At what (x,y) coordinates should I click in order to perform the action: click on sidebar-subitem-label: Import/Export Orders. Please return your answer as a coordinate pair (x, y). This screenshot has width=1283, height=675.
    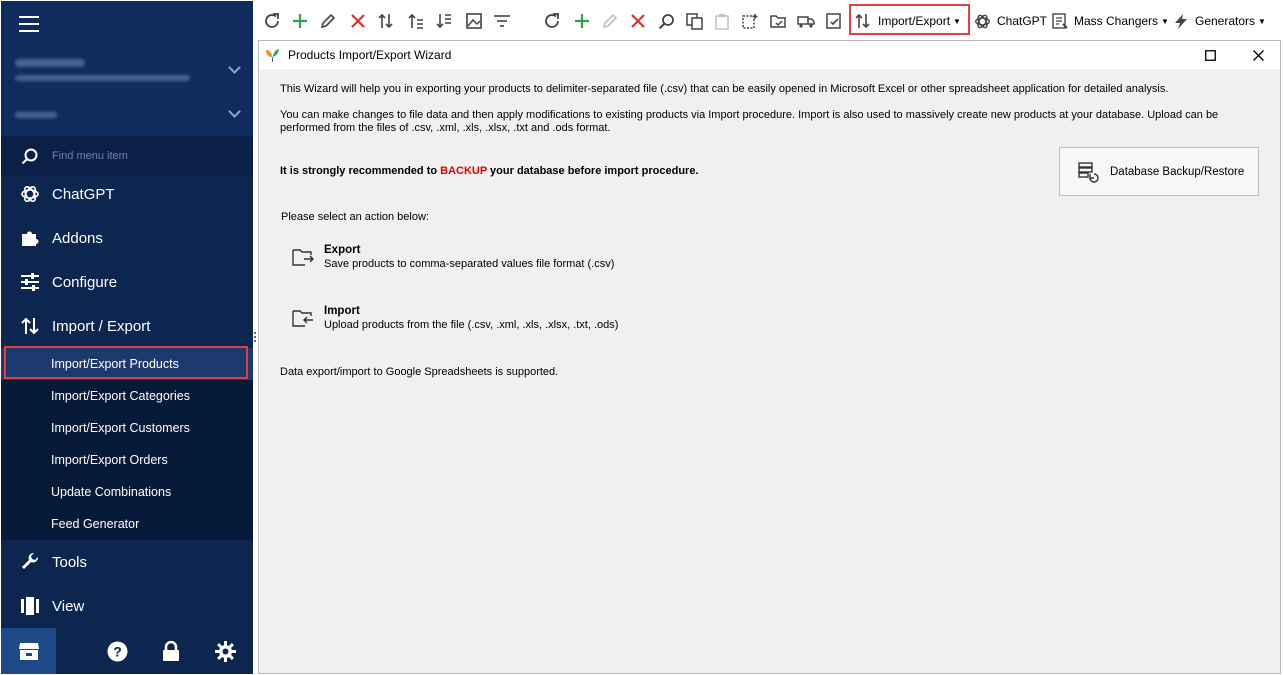
    Looking at the image, I should click on (109, 460).